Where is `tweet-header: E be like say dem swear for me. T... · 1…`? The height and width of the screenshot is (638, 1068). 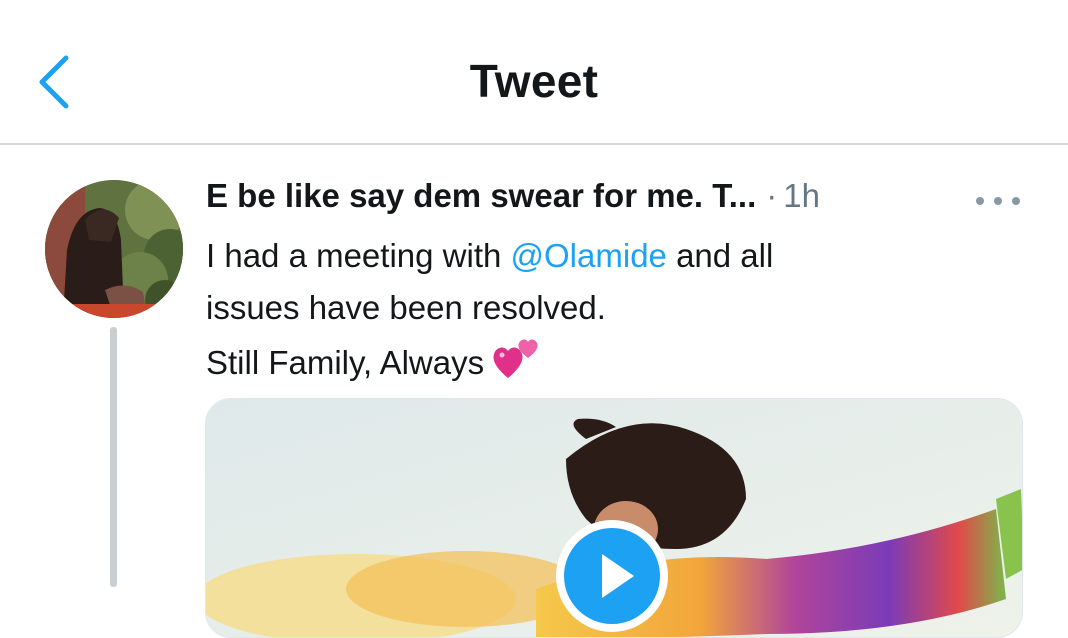
tweet-header: E be like say dem swear for me. T... · 1… is located at coordinates (513, 199).